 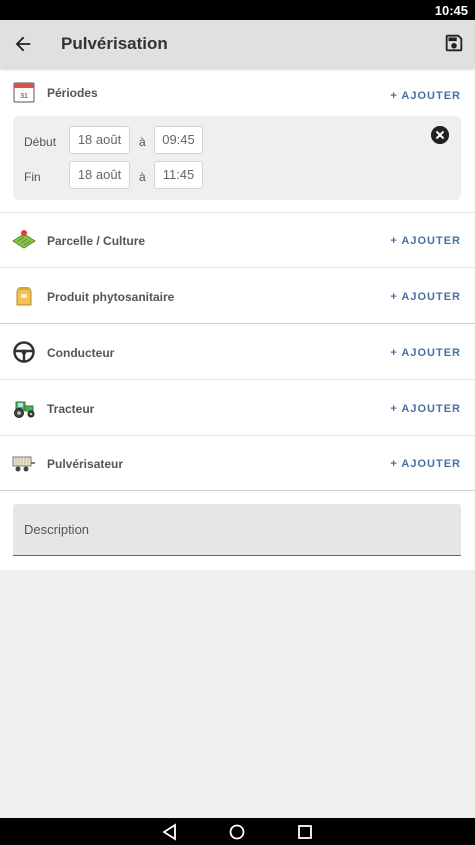 What do you see at coordinates (99, 140) in the screenshot?
I see `start-date-field: 18 août` at bounding box center [99, 140].